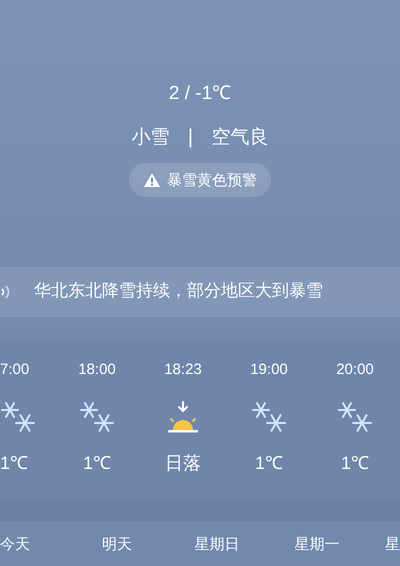  Describe the element at coordinates (183, 417) in the screenshot. I see `sunset-icon` at that location.